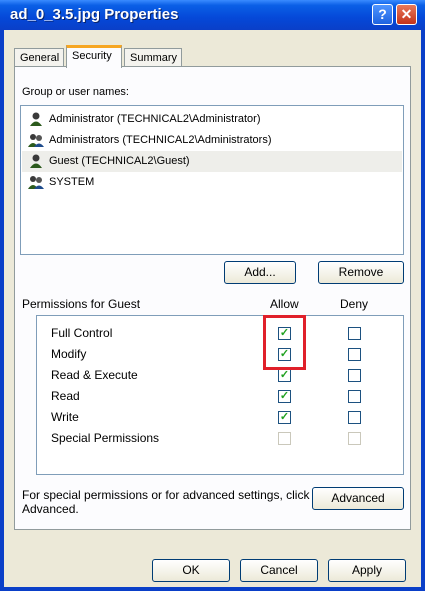 Image resolution: width=425 pixels, height=591 pixels. Describe the element at coordinates (361, 272) in the screenshot. I see `remove-button: Remove` at that location.